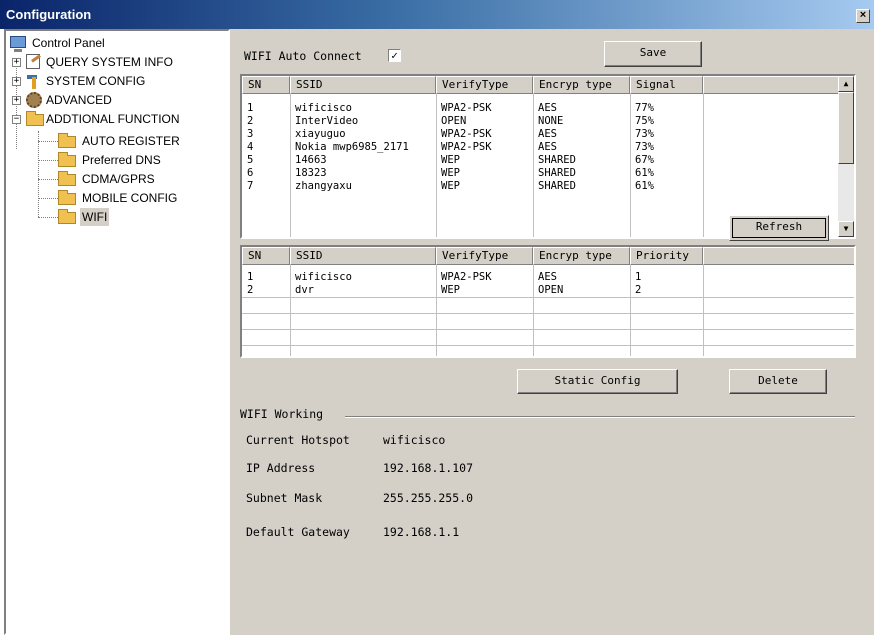 The width and height of the screenshot is (874, 635). Describe the element at coordinates (363, 290) in the screenshot. I see `table-cell: dvr` at that location.